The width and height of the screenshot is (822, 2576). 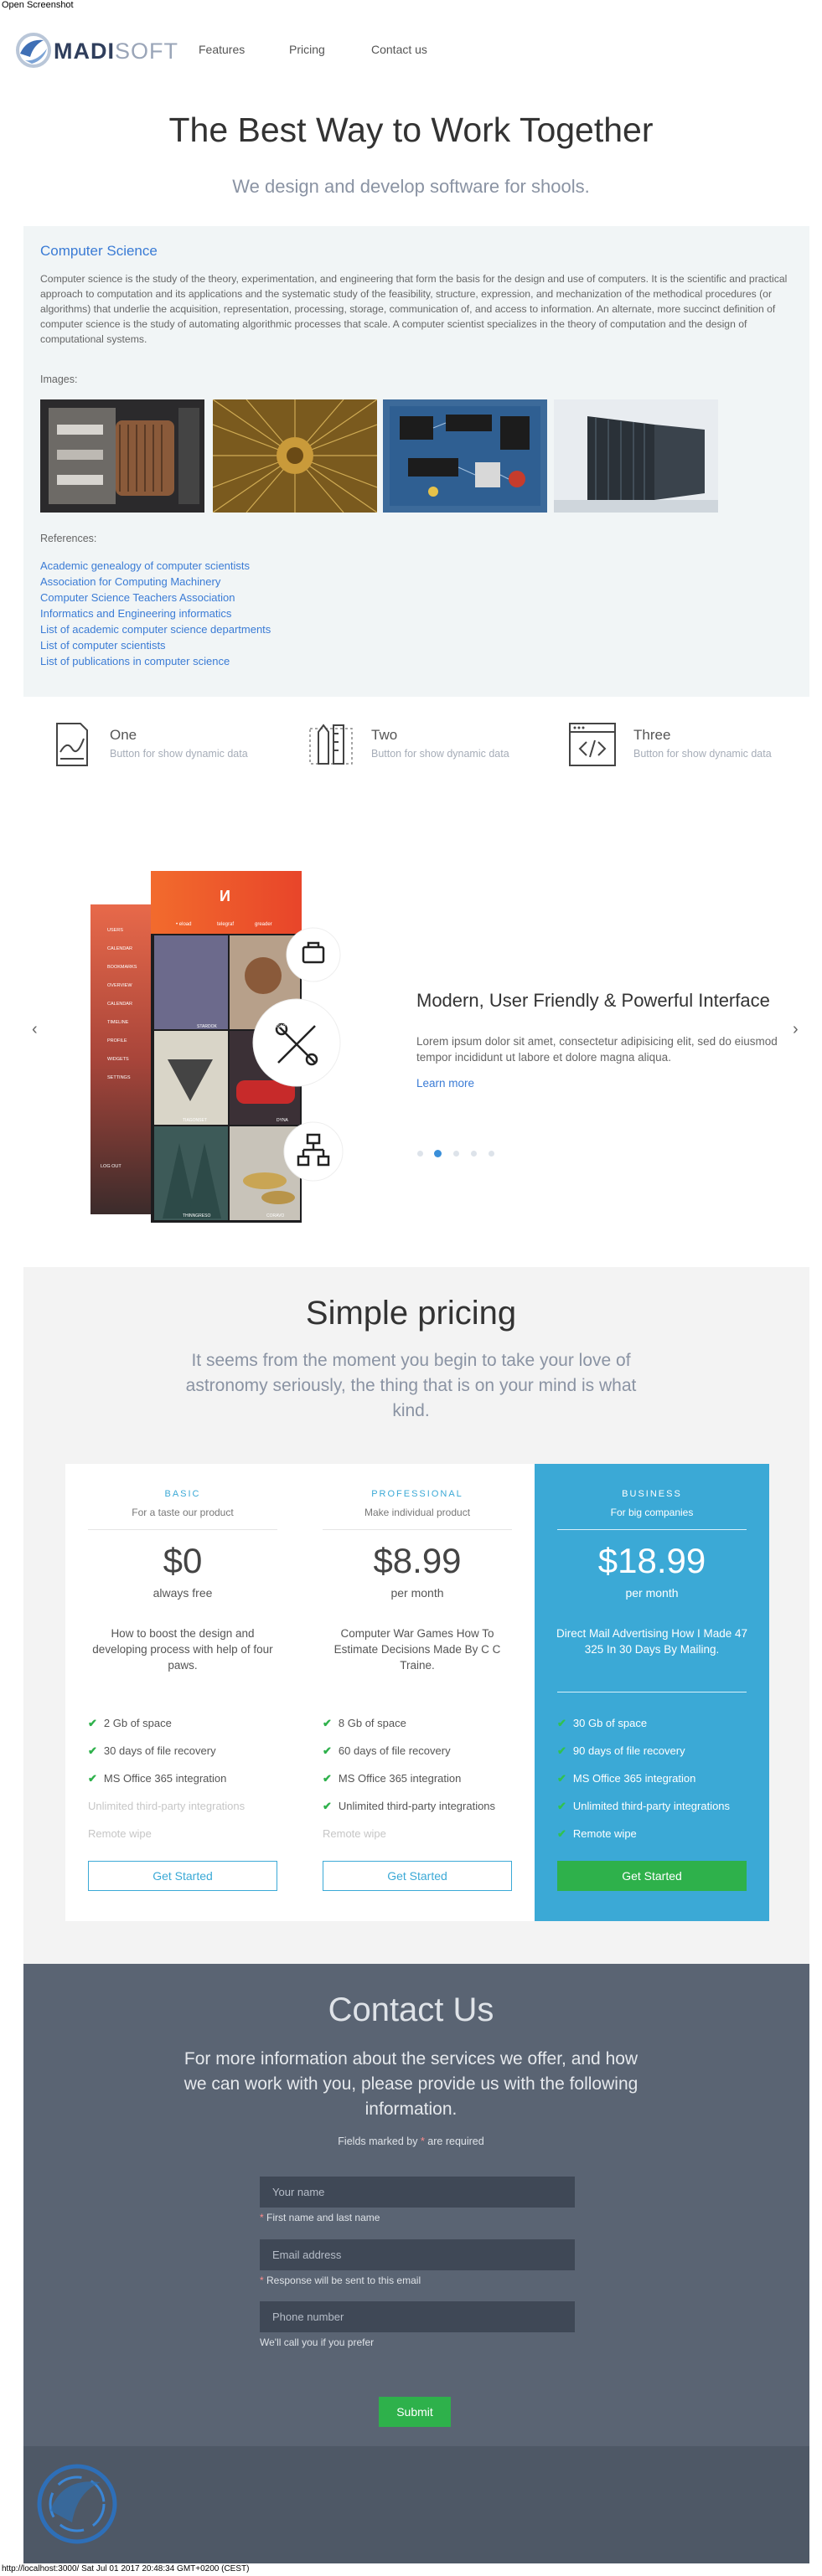 What do you see at coordinates (417, 2316) in the screenshot?
I see `phone-field` at bounding box center [417, 2316].